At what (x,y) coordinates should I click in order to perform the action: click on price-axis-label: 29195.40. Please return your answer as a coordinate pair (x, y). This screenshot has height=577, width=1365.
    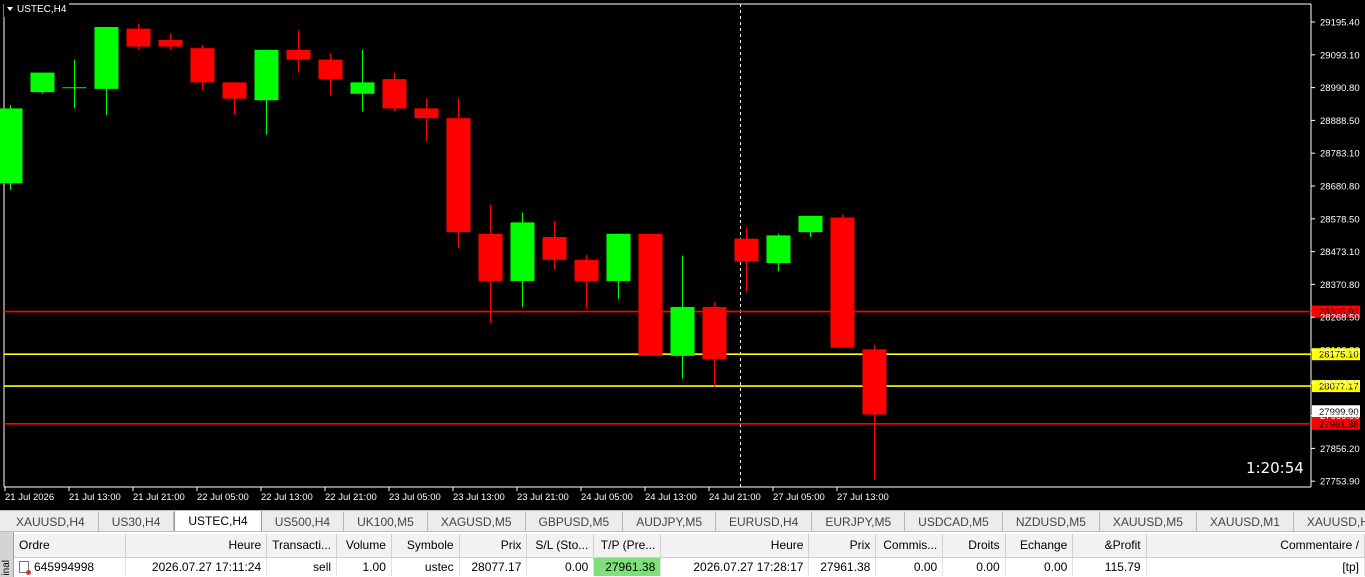
    Looking at the image, I should click on (1340, 23).